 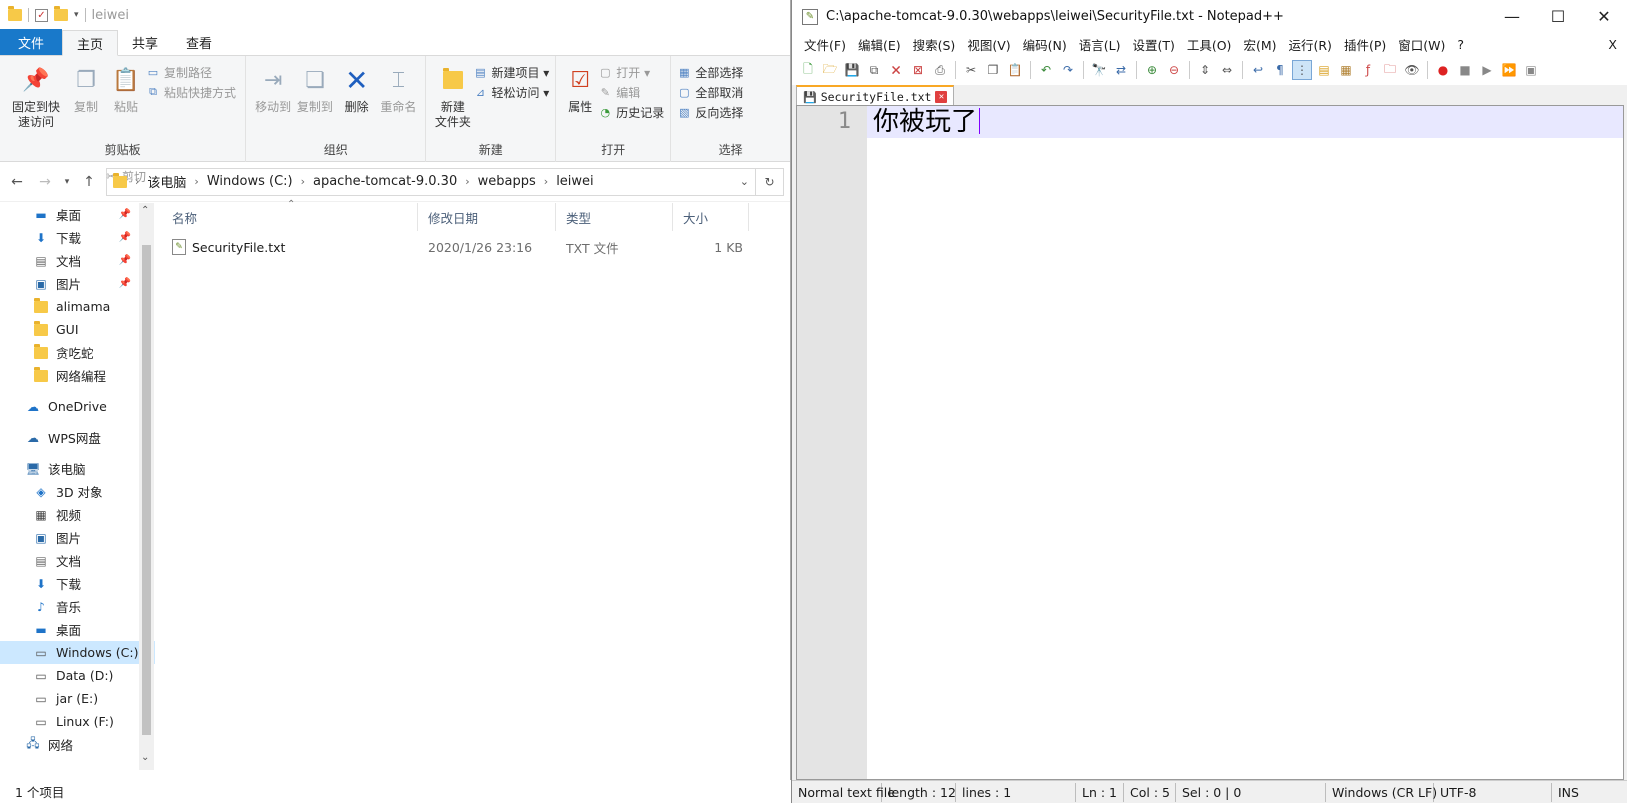 What do you see at coordinates (77, 583) in the screenshot?
I see `nav-item-pc-downloads: ⬇ 下载` at bounding box center [77, 583].